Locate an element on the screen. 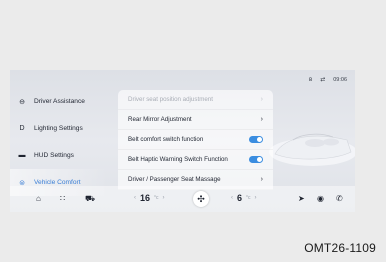 Image resolution: width=386 pixels, height=262 pixels. bluetooth-icon: ʙ is located at coordinates (311, 79).